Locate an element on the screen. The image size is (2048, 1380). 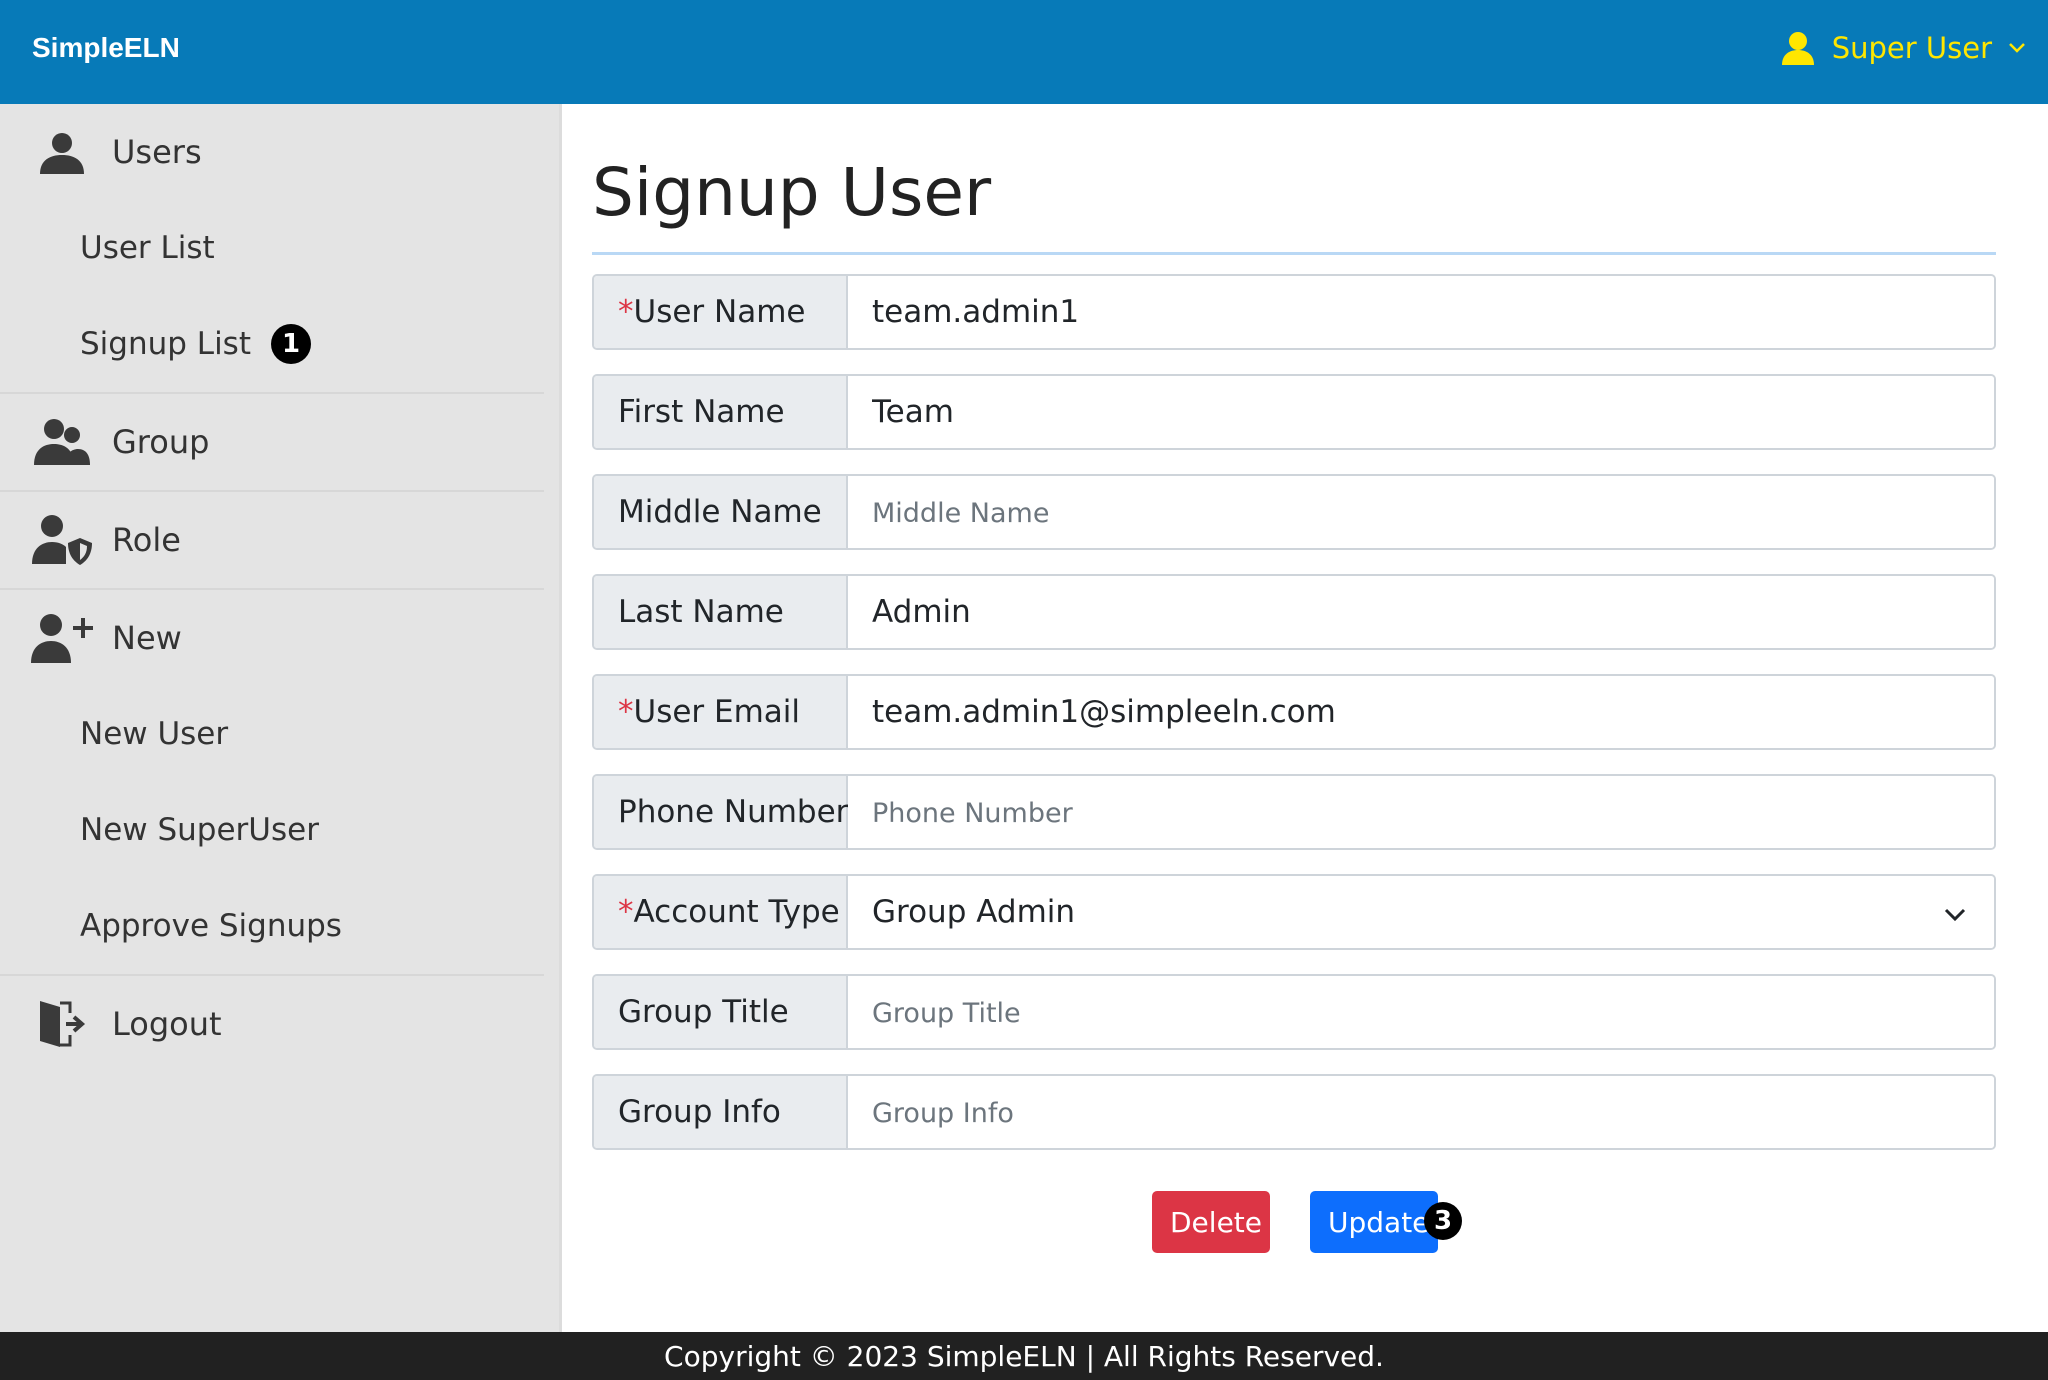
field-group-info: Group Info is located at coordinates (1294, 1112).